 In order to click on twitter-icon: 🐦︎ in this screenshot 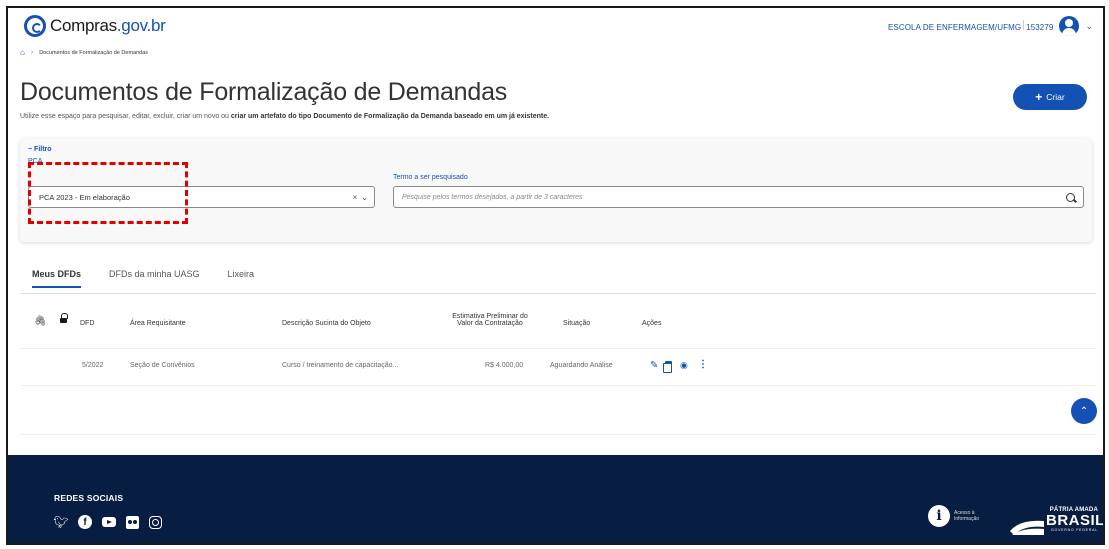, I will do `click(60, 522)`.